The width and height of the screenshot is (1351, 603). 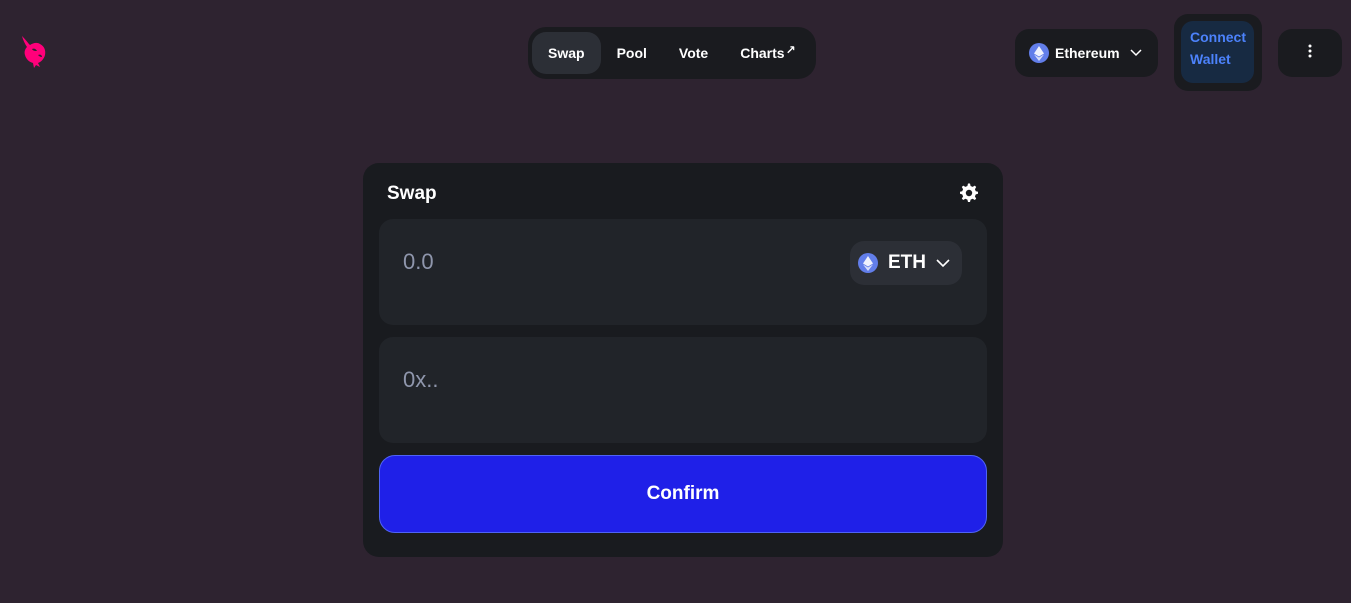 I want to click on nav-swap: Swap, so click(x=566, y=53).